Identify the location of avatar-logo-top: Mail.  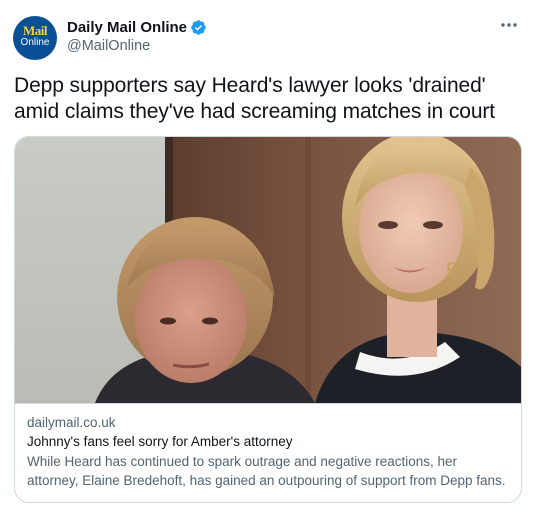
(35, 30).